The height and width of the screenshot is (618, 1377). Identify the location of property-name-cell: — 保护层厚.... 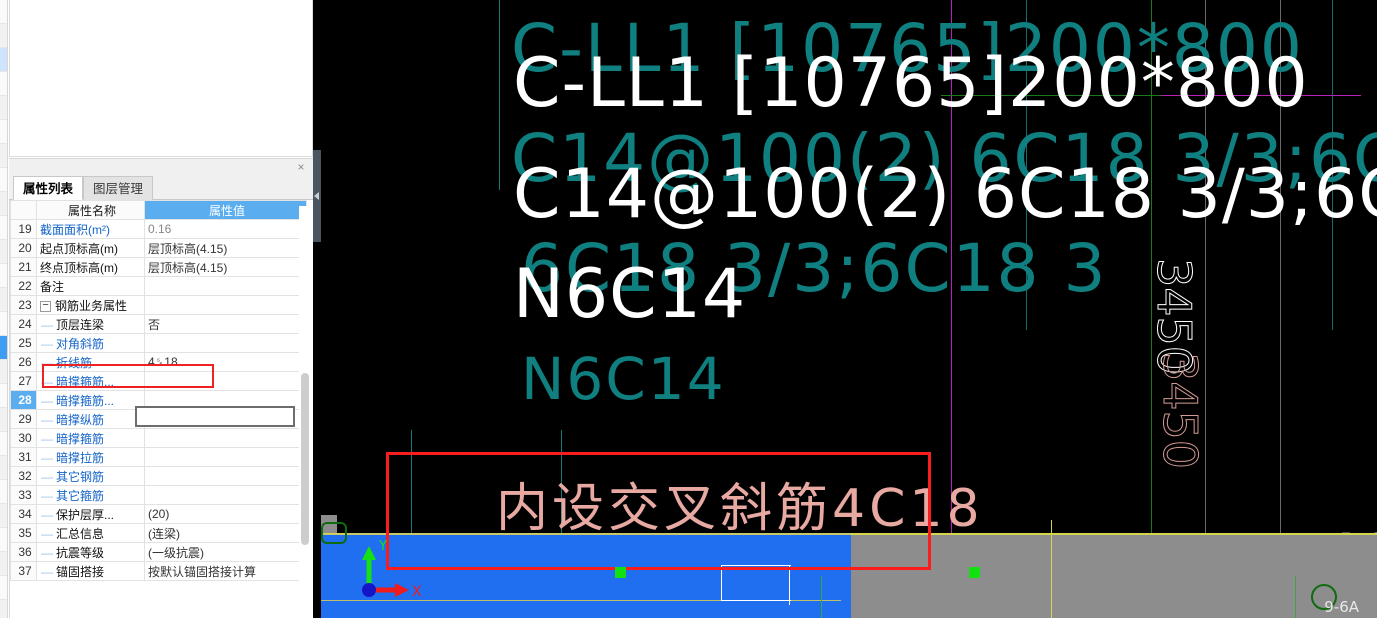
(90, 514).